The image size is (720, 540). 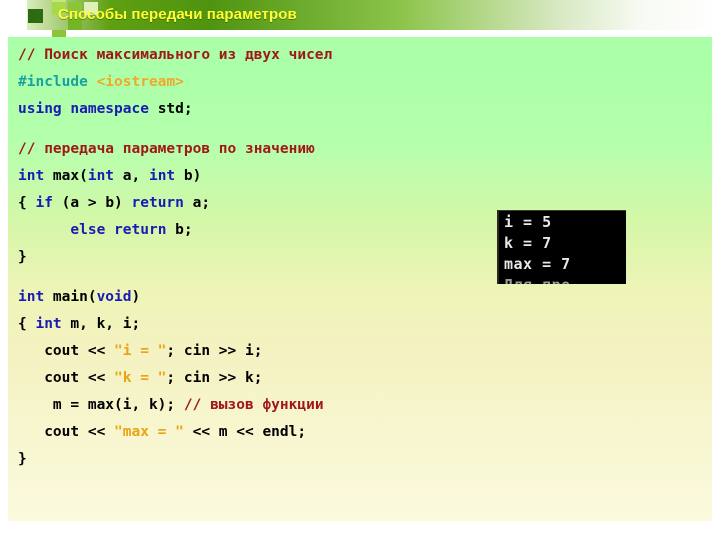 What do you see at coordinates (88, 109) in the screenshot?
I see `code-token: using namespace` at bounding box center [88, 109].